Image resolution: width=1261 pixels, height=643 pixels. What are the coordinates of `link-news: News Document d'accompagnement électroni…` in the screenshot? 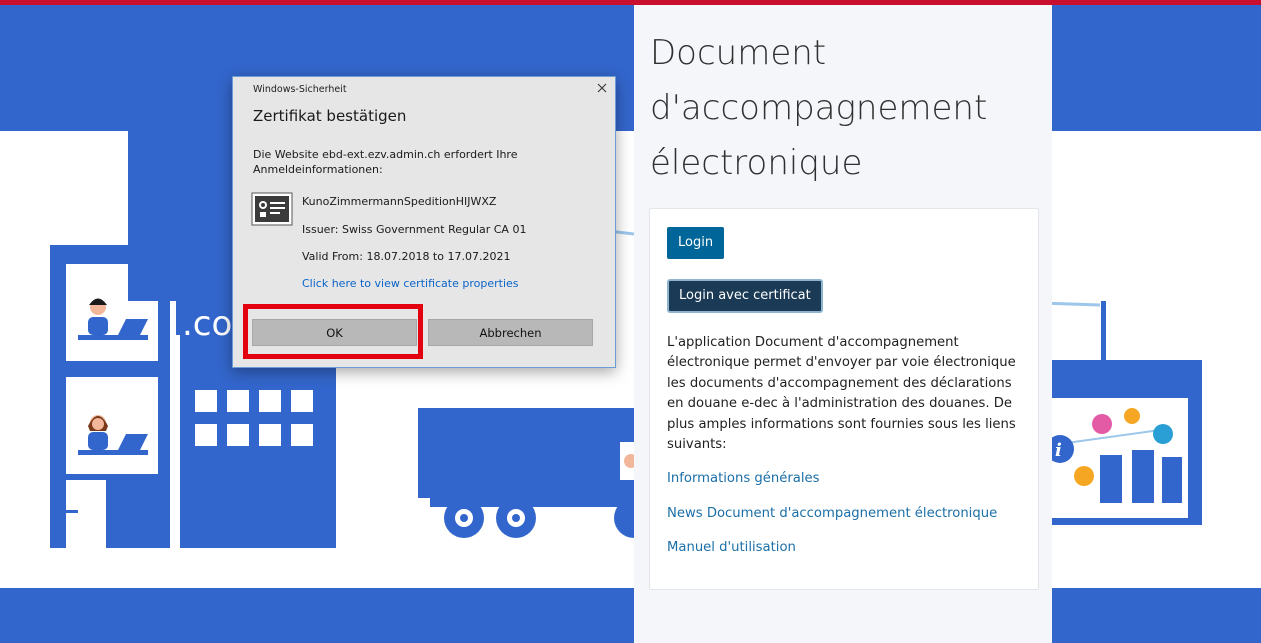 It's located at (832, 513).